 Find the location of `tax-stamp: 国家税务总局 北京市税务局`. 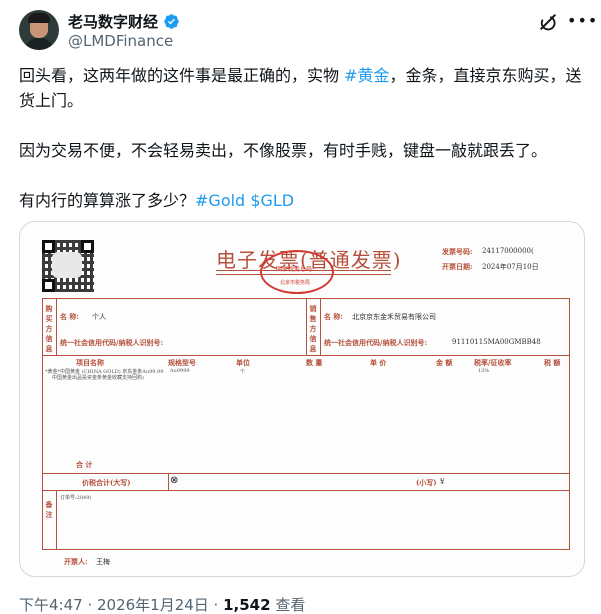

tax-stamp: 国家税务总局 北京市税务局 is located at coordinates (297, 272).